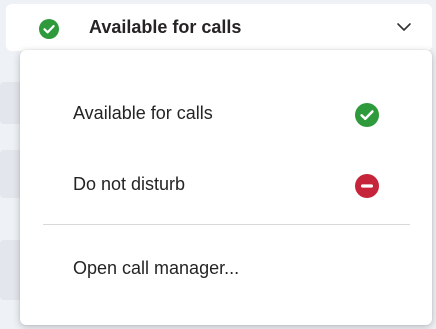  What do you see at coordinates (226, 115) in the screenshot?
I see `menu-item-available-for-calls: Available for calls` at bounding box center [226, 115].